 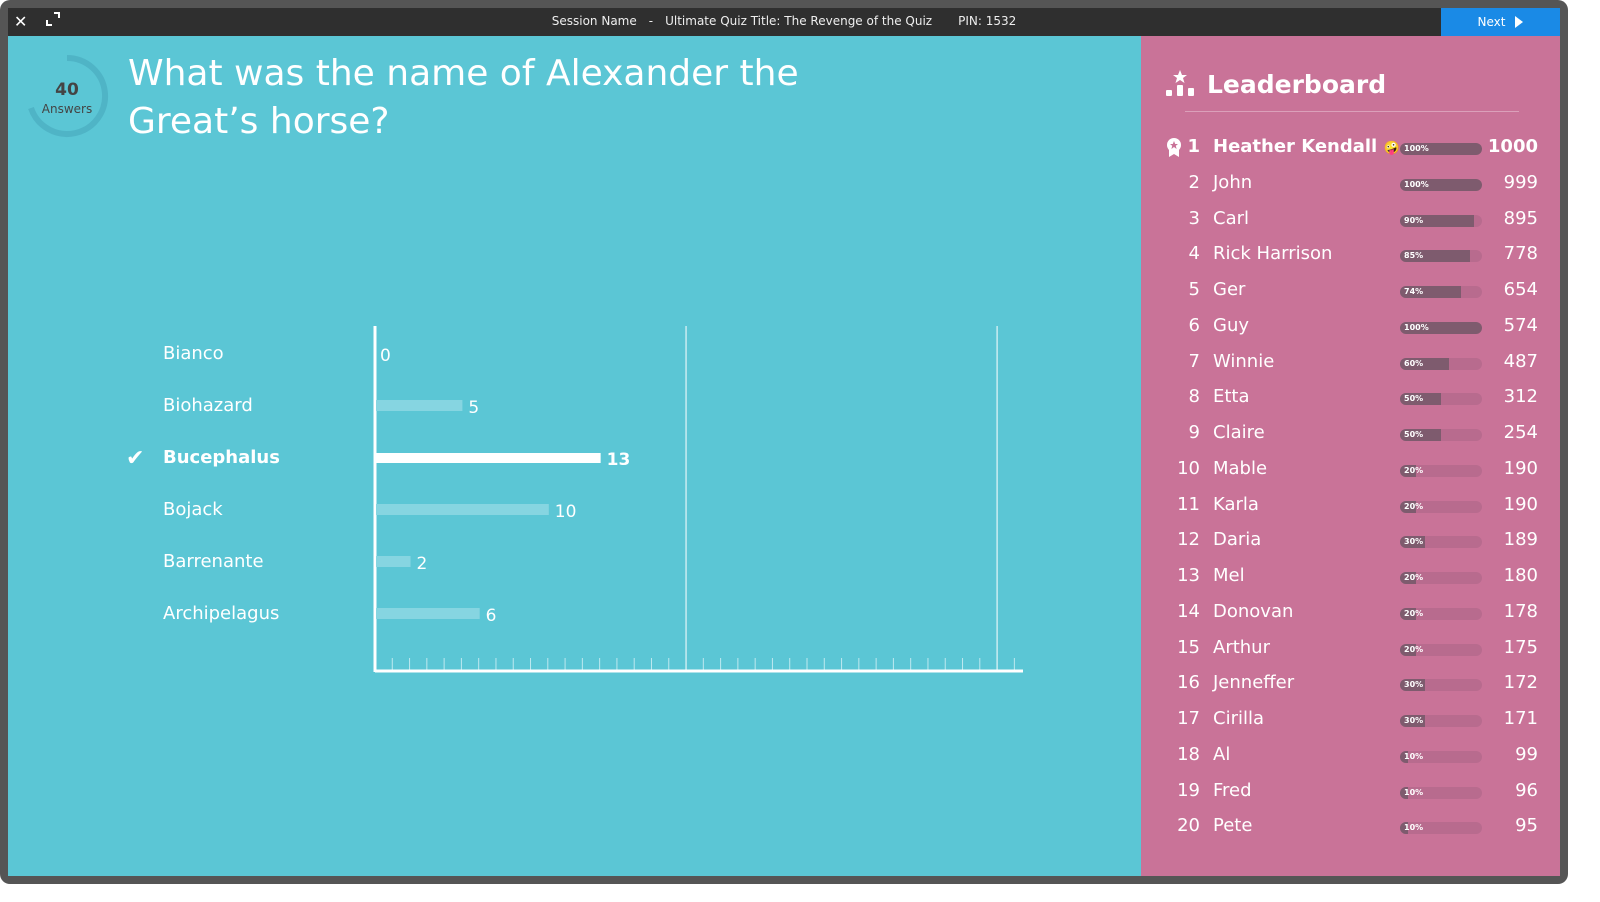 I want to click on medal-icon, so click(x=1174, y=147).